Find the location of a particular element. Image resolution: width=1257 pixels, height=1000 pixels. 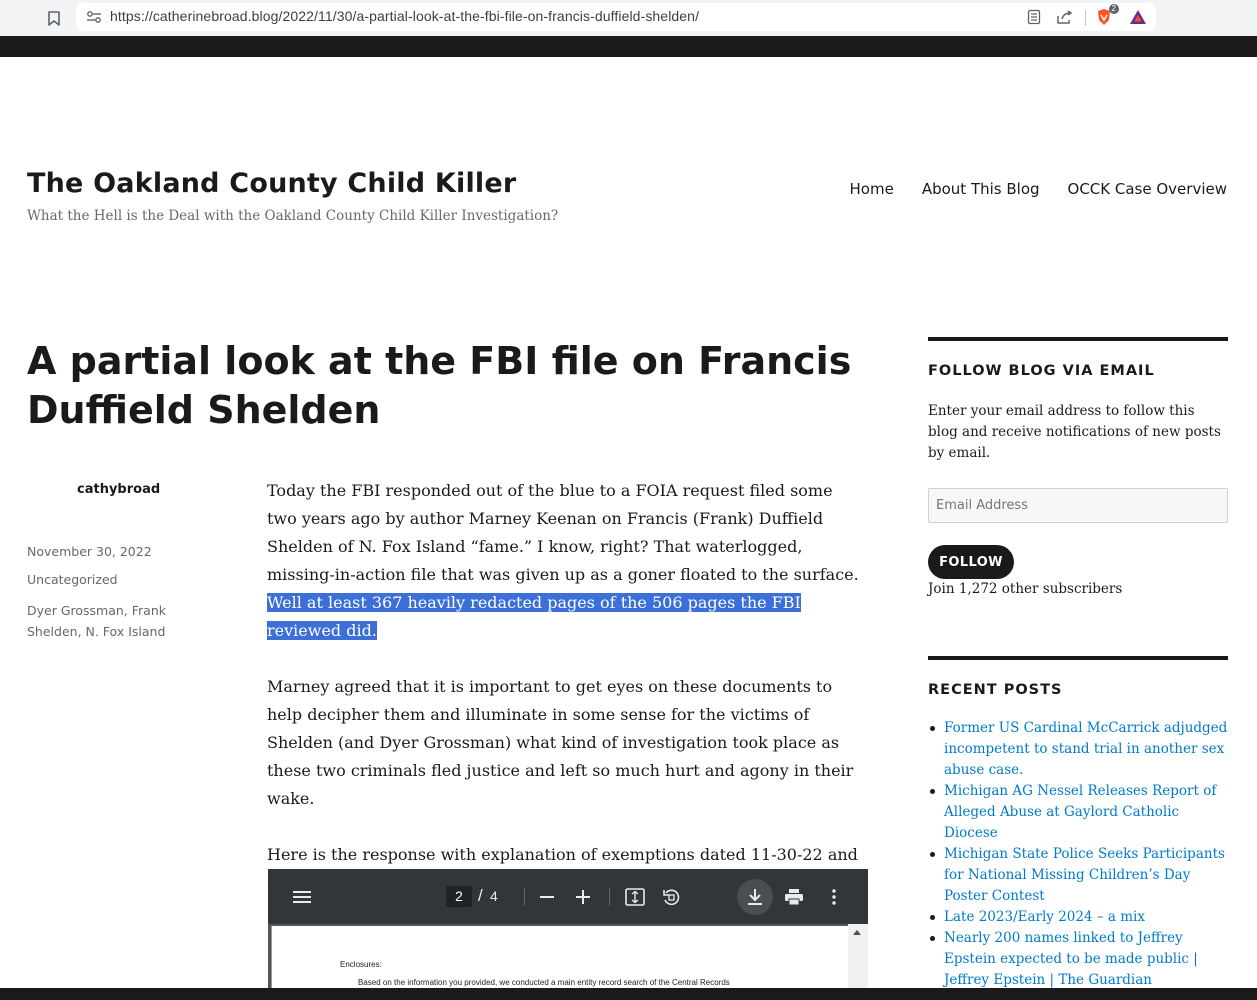

main-navigation: Home About This Blog OCCK Case Overview is located at coordinates (1038, 189).